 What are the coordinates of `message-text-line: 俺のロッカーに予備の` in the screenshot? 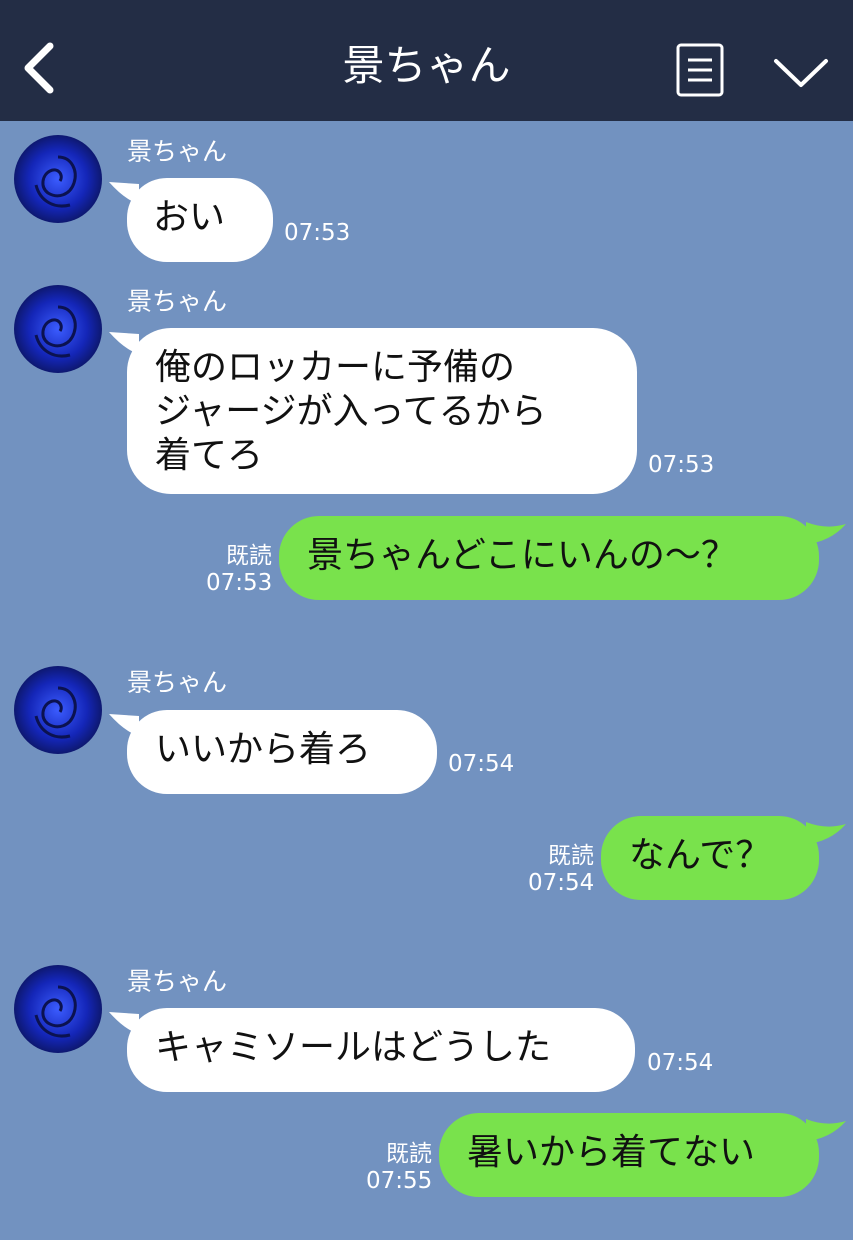 It's located at (335, 367).